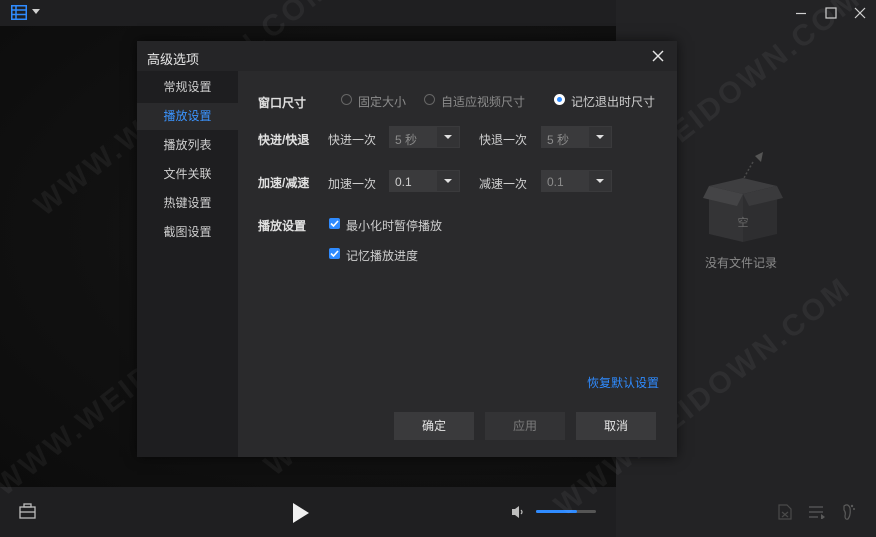 The width and height of the screenshot is (876, 537). Describe the element at coordinates (429, 99) in the screenshot. I see `radio-adaptive-size` at that location.